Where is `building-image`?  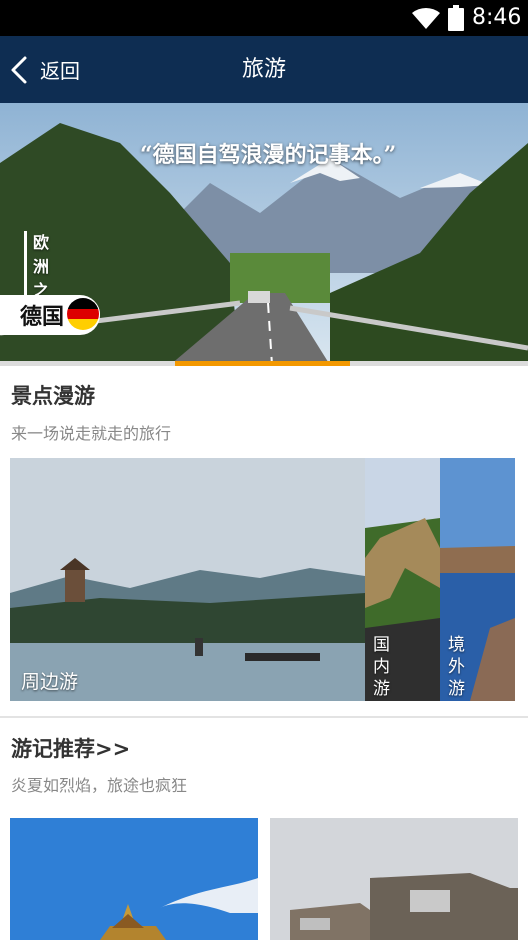
building-image is located at coordinates (394, 879).